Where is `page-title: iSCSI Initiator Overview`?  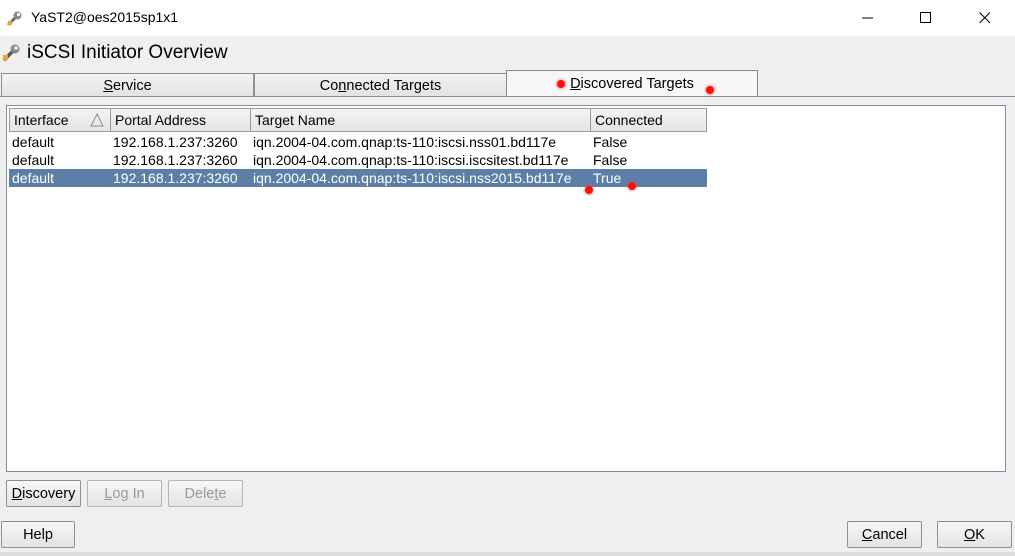 page-title: iSCSI Initiator Overview is located at coordinates (127, 52).